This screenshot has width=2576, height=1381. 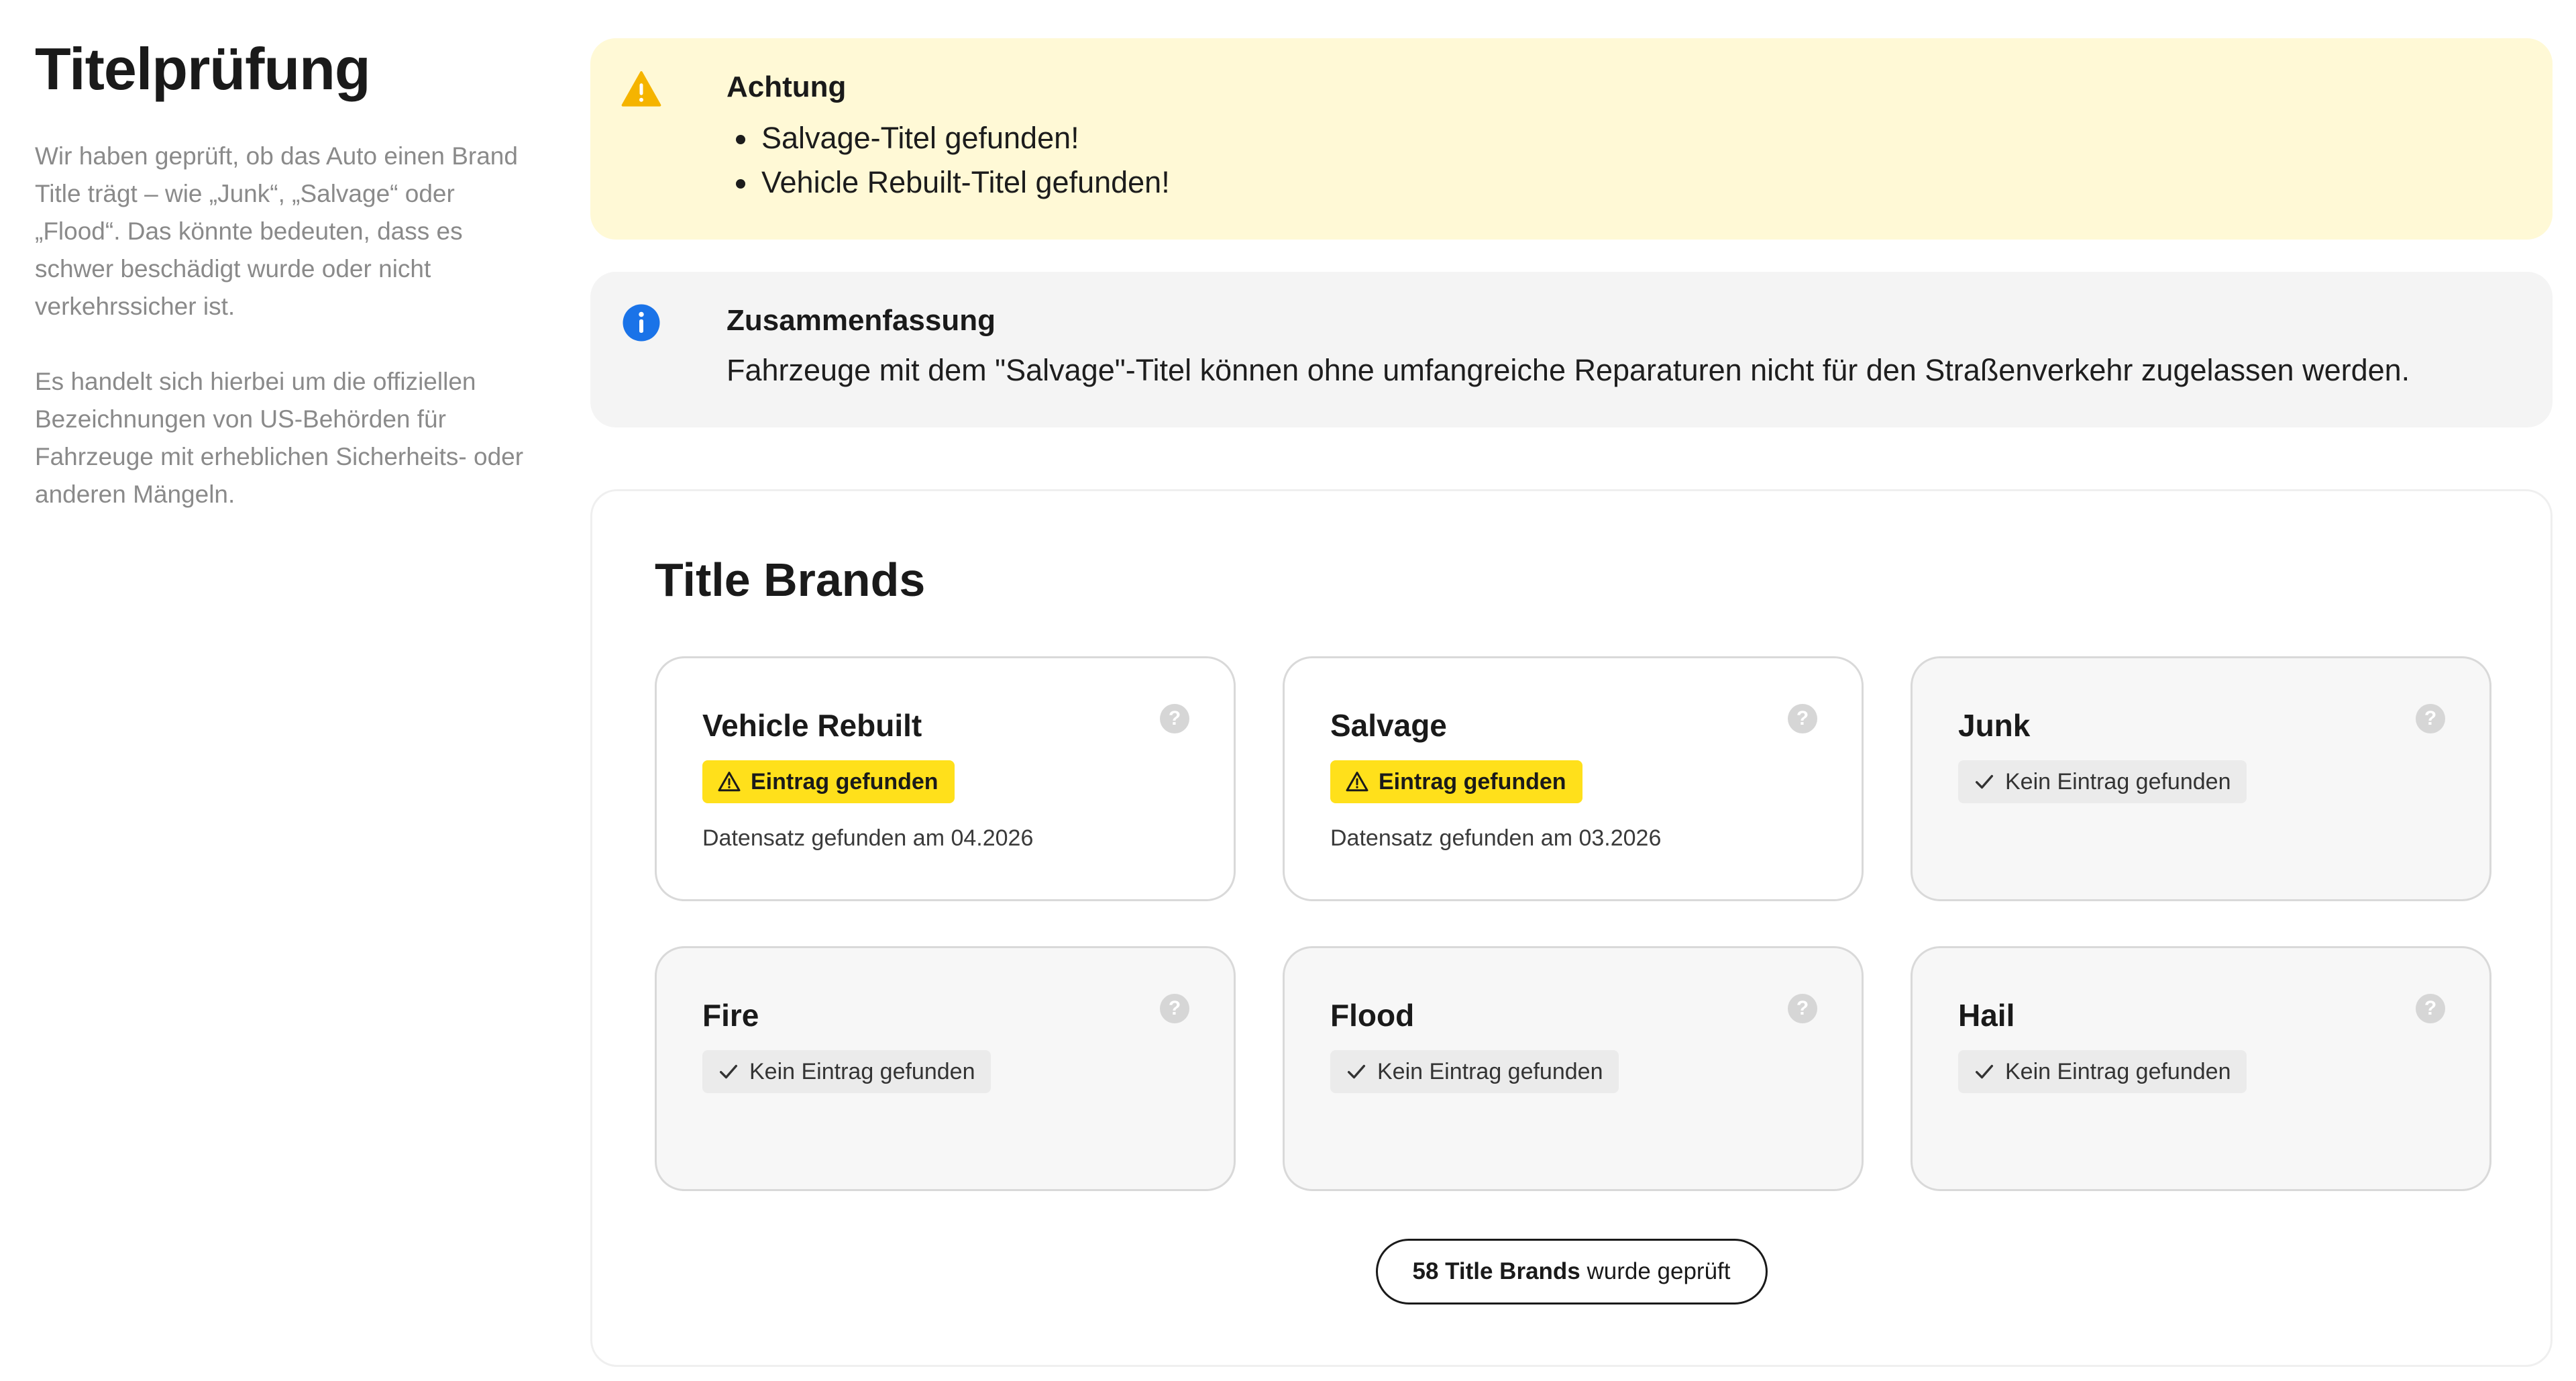 What do you see at coordinates (641, 323) in the screenshot?
I see `info-icon` at bounding box center [641, 323].